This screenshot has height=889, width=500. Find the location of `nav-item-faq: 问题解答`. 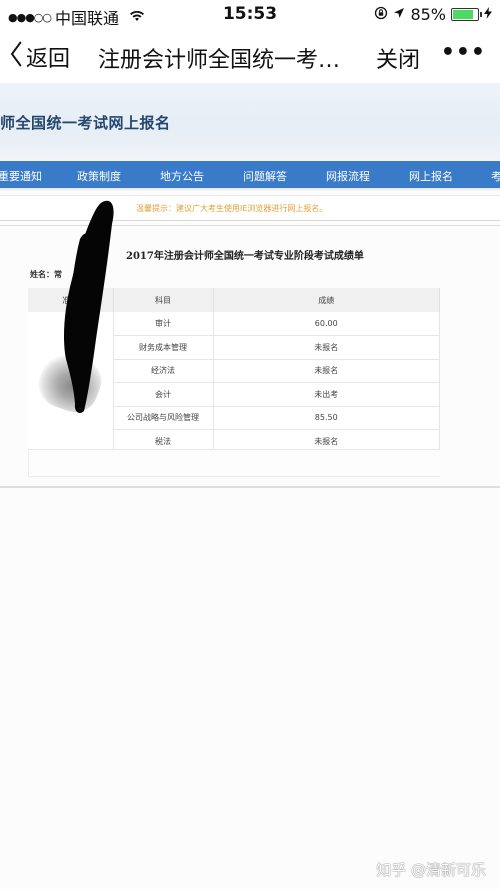

nav-item-faq: 问题解答 is located at coordinates (265, 176).